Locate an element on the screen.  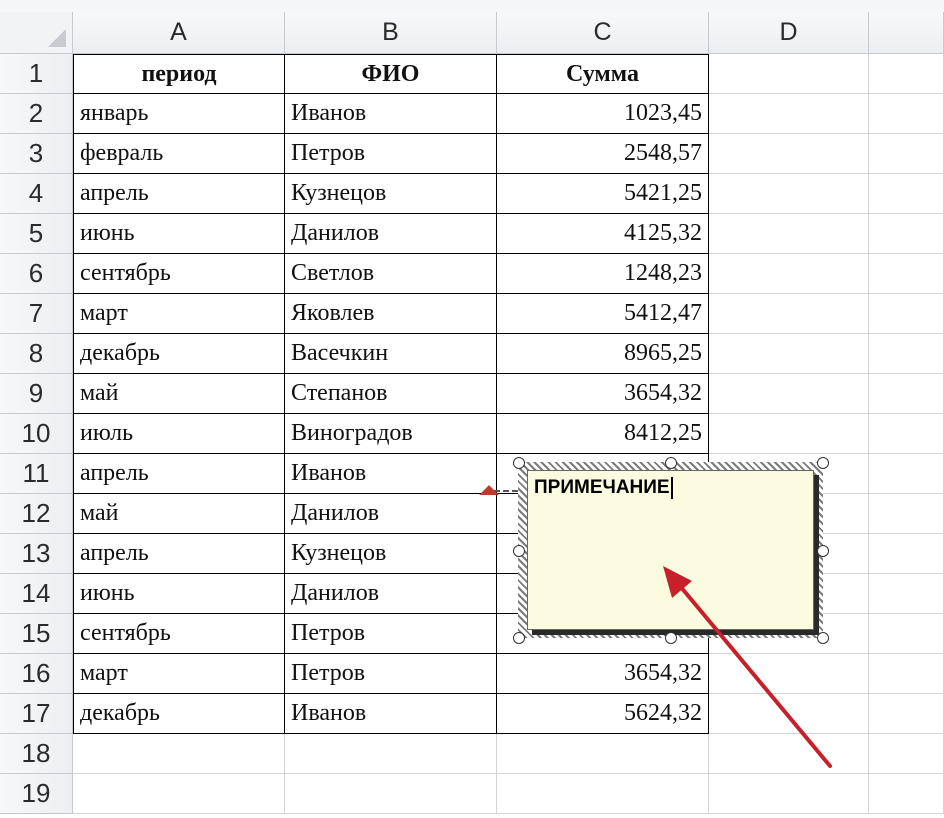
annotation-arrow-shaft is located at coordinates (752, 673).